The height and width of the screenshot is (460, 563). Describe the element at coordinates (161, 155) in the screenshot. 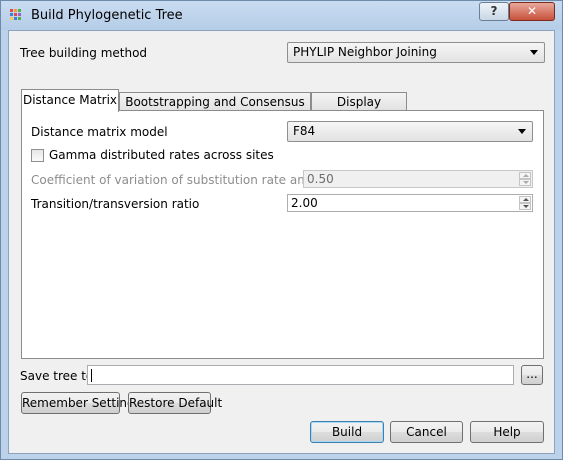

I see `gamma-label: Gamma distributed rates across sites` at that location.